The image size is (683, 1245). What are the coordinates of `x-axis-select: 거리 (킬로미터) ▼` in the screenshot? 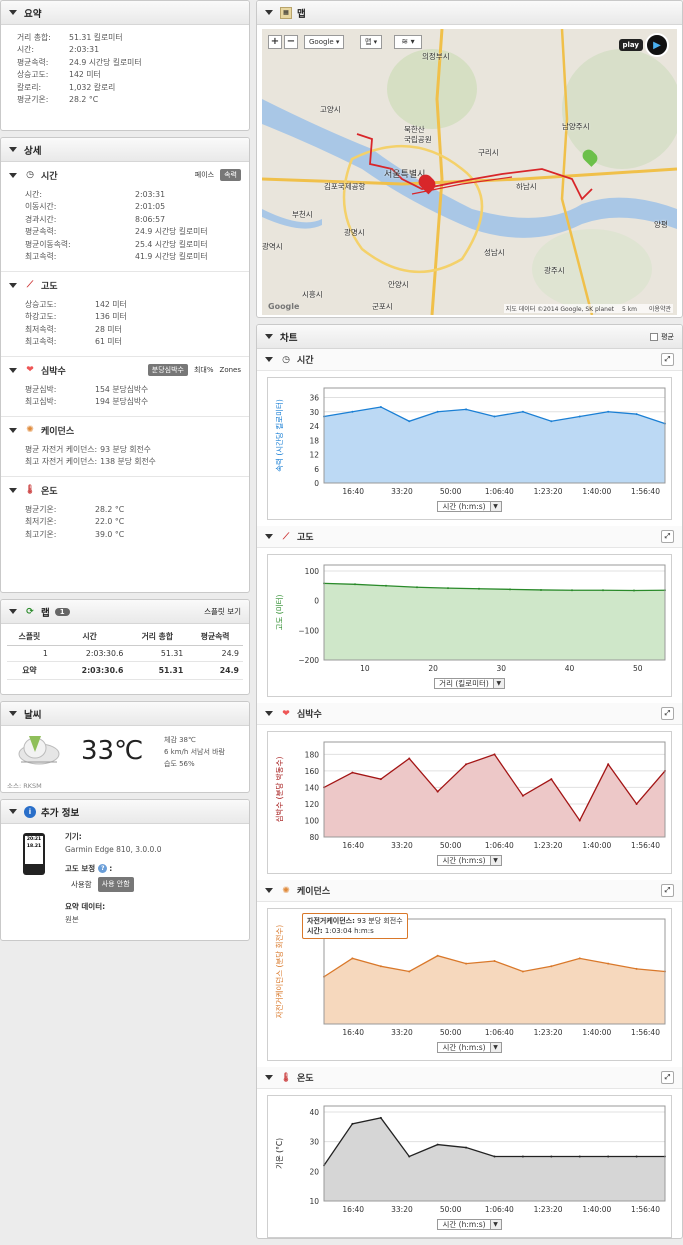 It's located at (469, 683).